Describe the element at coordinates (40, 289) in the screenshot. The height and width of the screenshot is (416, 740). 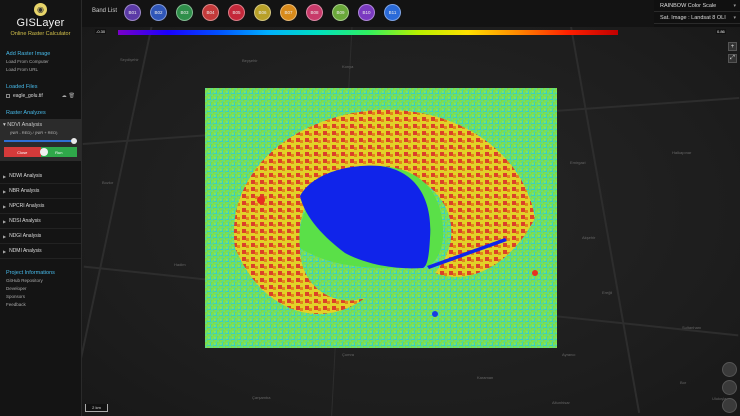
I see `developer-link: Developer` at that location.